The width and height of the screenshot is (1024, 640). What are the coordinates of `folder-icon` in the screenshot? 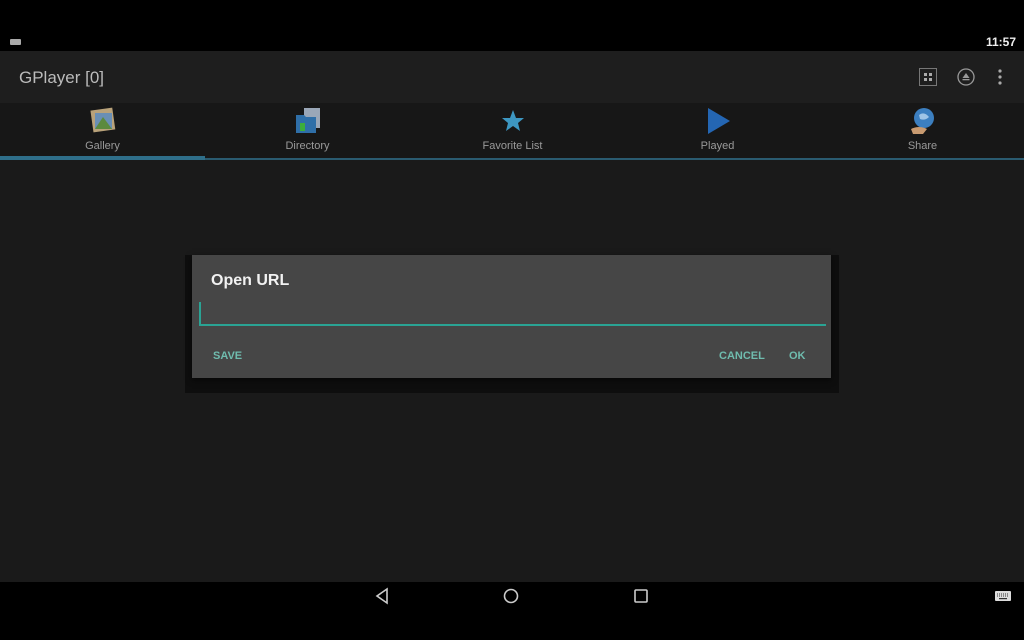 It's located at (307, 120).